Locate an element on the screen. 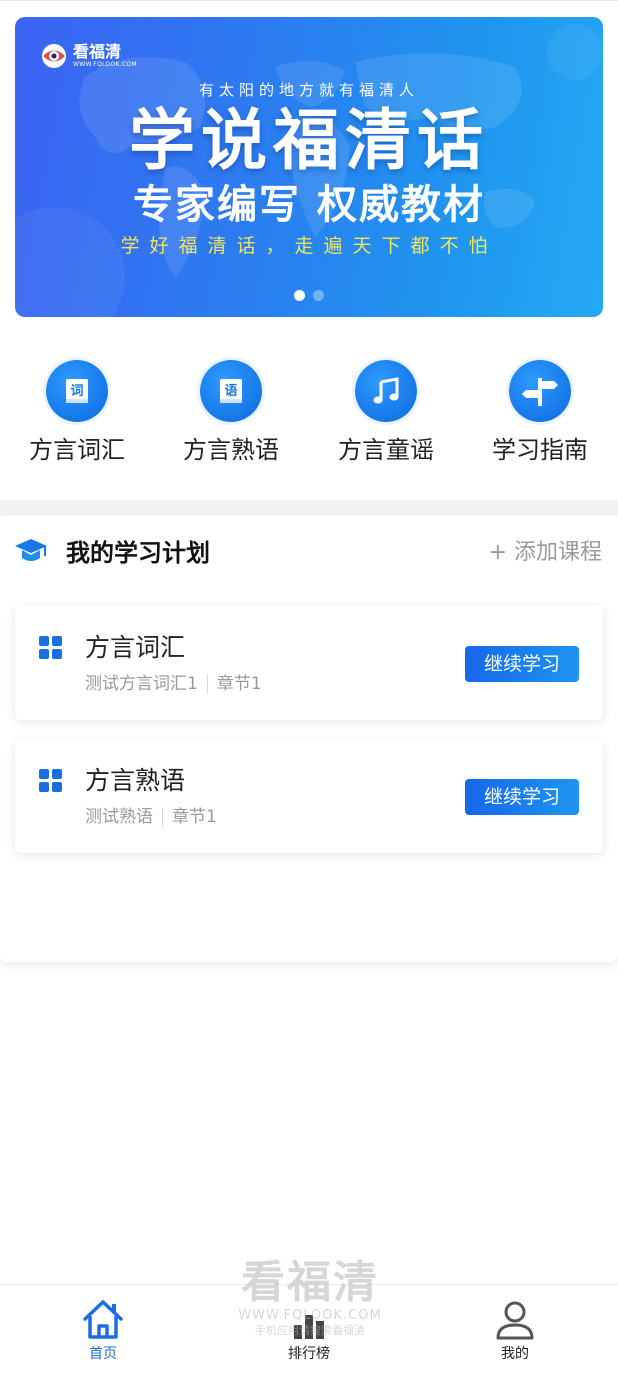 This screenshot has width=618, height=1374. section-divider is located at coordinates (309, 508).